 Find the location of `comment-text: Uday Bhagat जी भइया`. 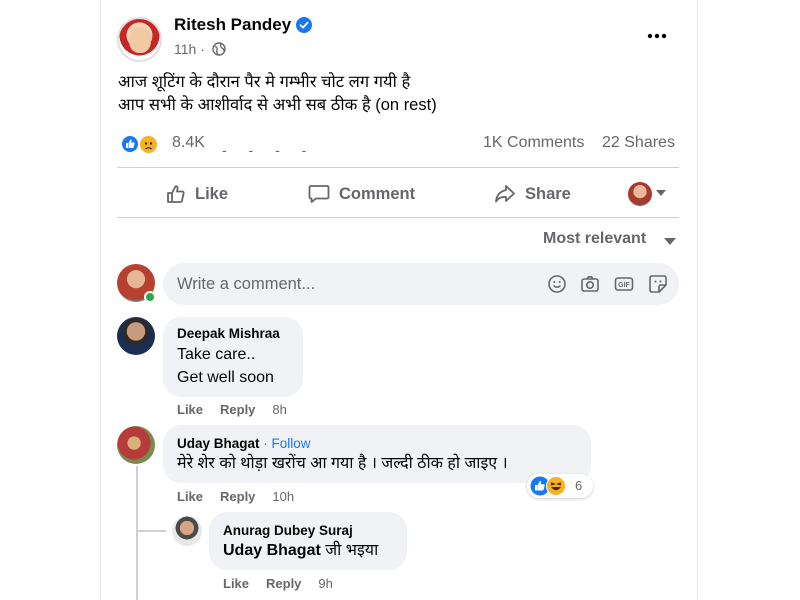

comment-text: Uday Bhagat जी भइया is located at coordinates (300, 550).